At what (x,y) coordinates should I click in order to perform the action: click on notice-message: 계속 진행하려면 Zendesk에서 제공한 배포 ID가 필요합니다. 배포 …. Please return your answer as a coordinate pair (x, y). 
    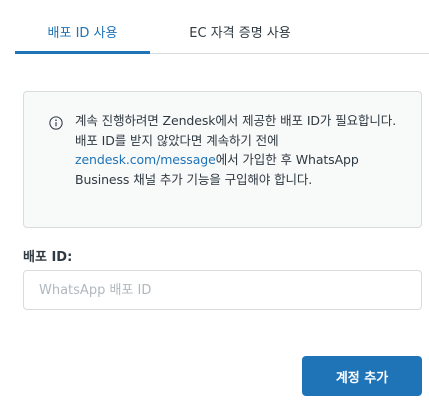
    Looking at the image, I should click on (240, 150).